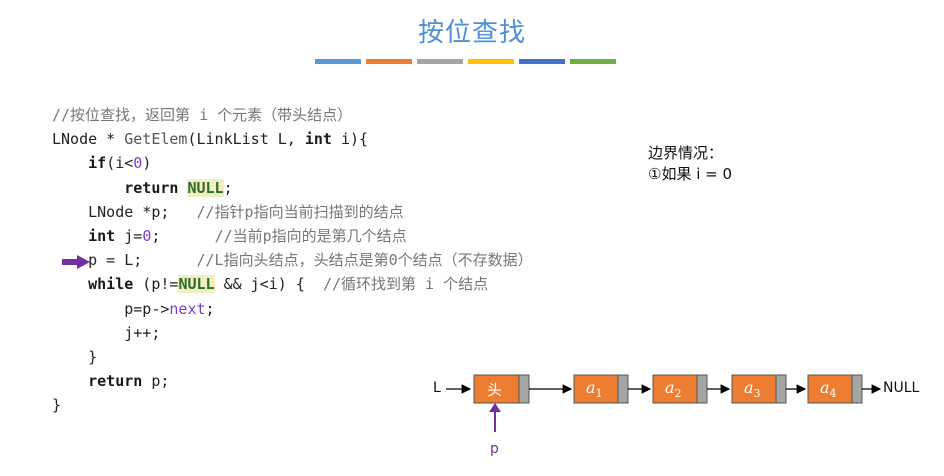 Image resolution: width=944 pixels, height=476 pixels. Describe the element at coordinates (97, 163) in the screenshot. I see `code-keyword: if` at that location.